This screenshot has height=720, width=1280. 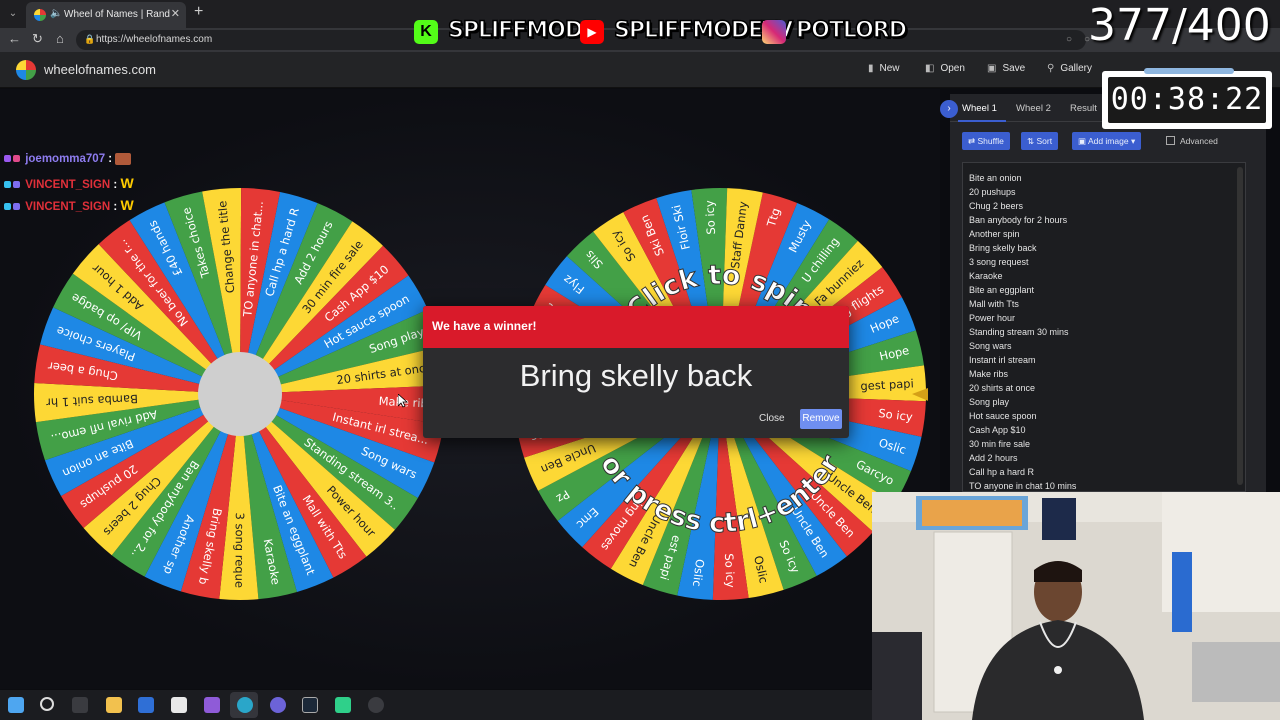 I want to click on new-button: ▮ New, so click(x=884, y=68).